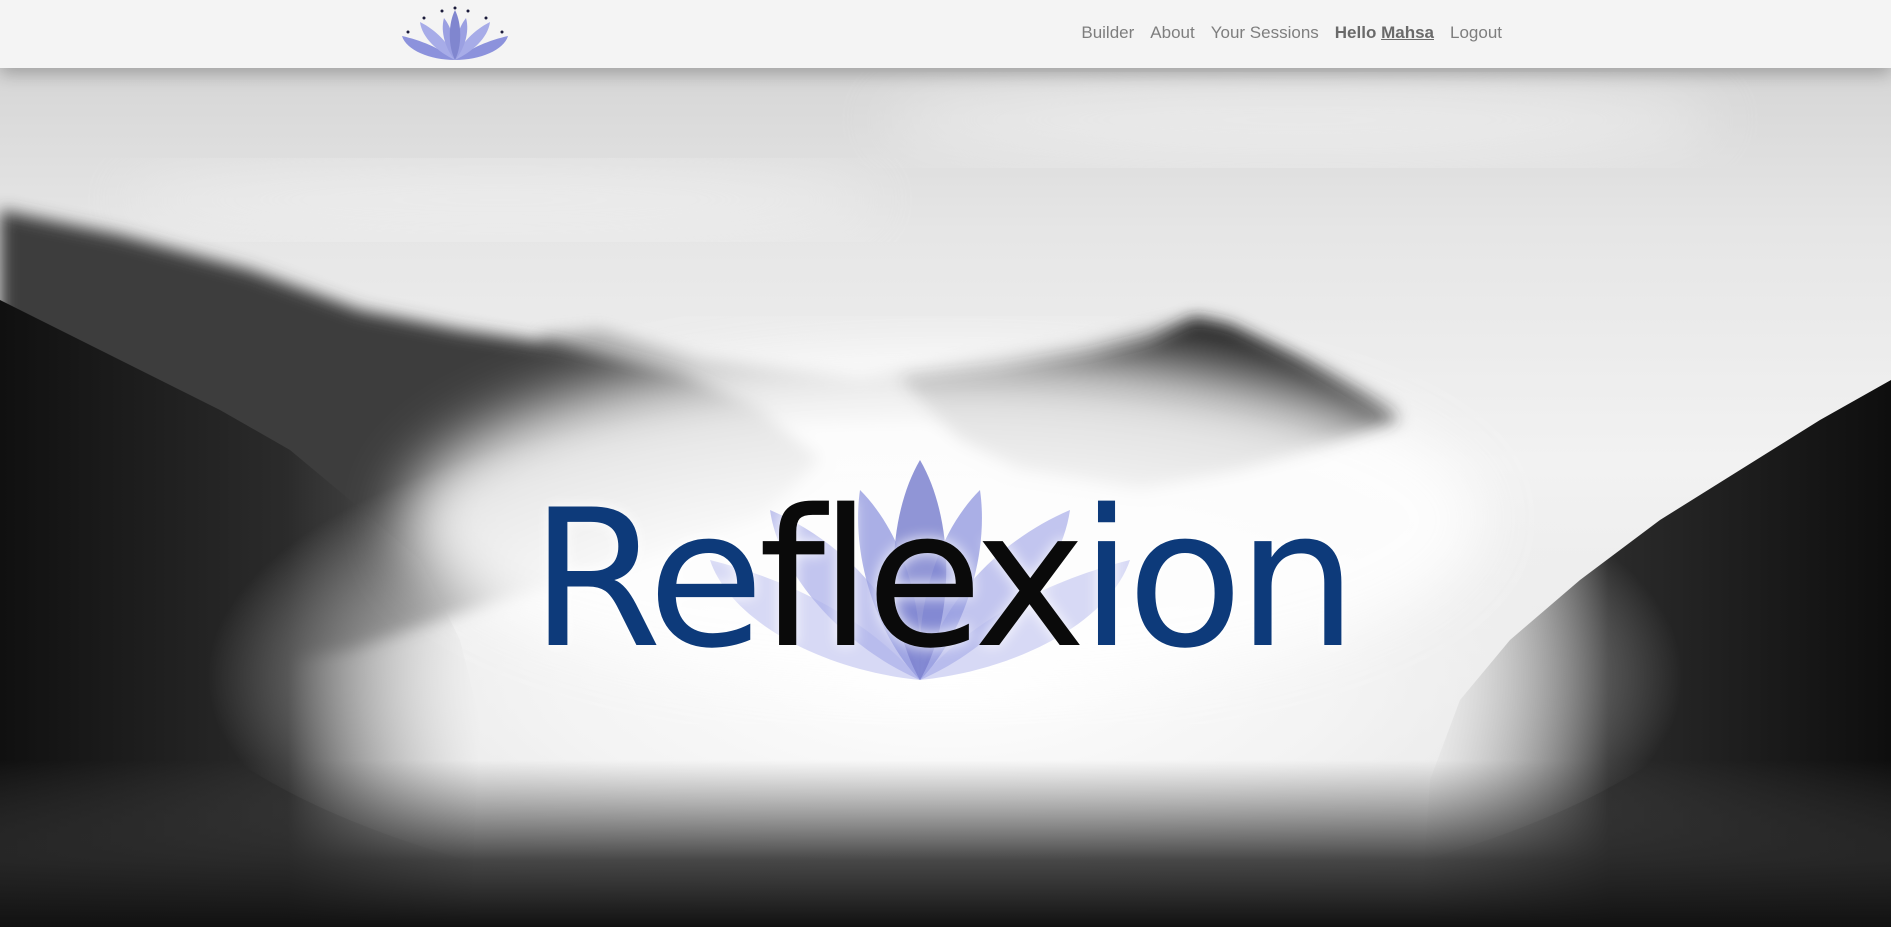  Describe the element at coordinates (1476, 33) in the screenshot. I see `nav-logout-link: Logout` at that location.